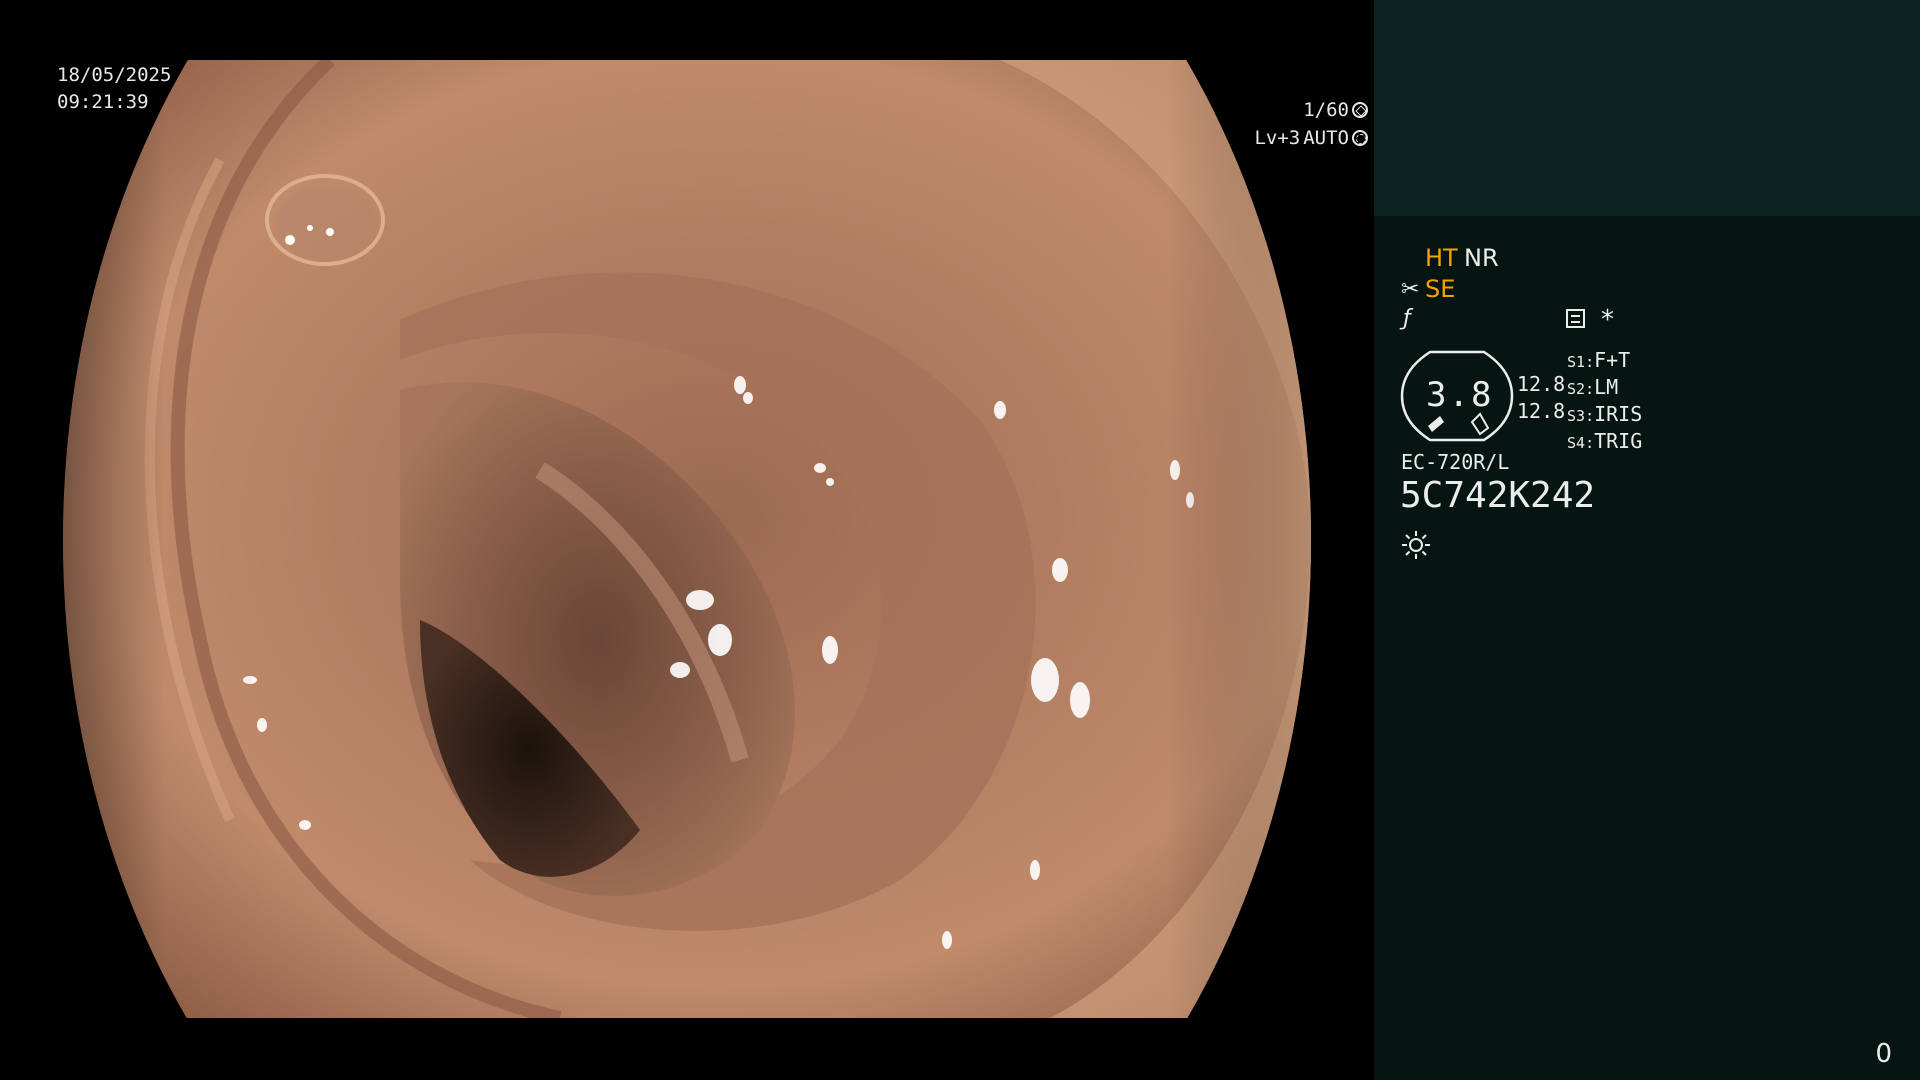 This screenshot has height=1080, width=1920. I want to click on f-slash-icon: ƒ, so click(1407, 318).